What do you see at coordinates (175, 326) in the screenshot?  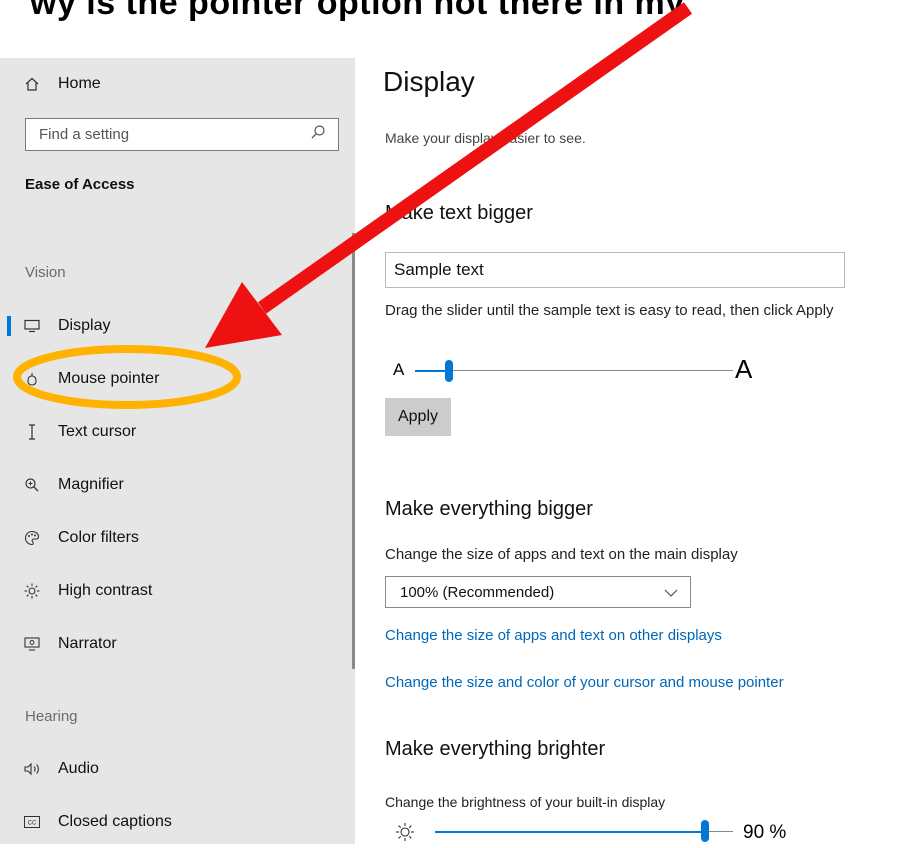 I see `sidebar-item-display: Display` at bounding box center [175, 326].